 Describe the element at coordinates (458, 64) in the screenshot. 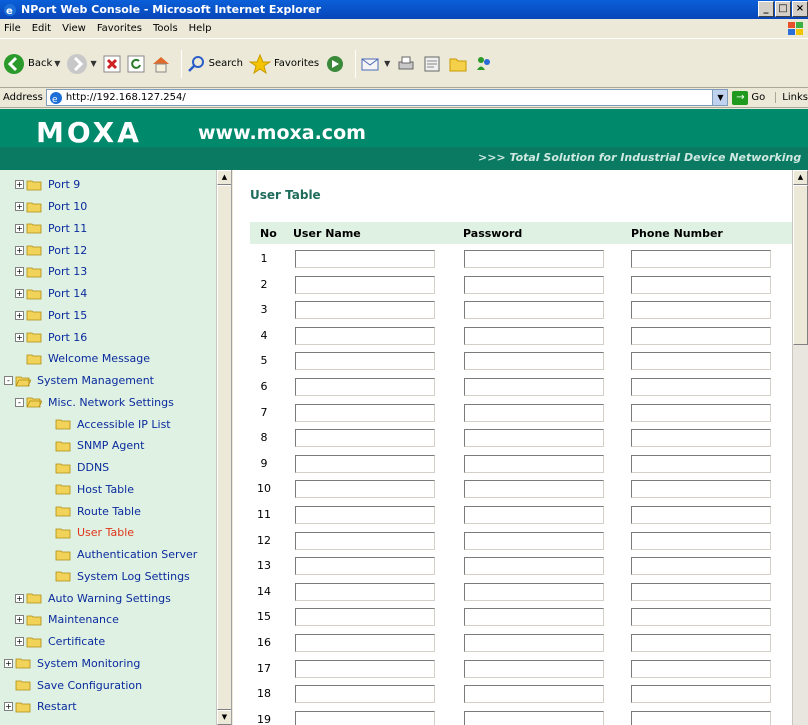

I see `folder-button` at that location.